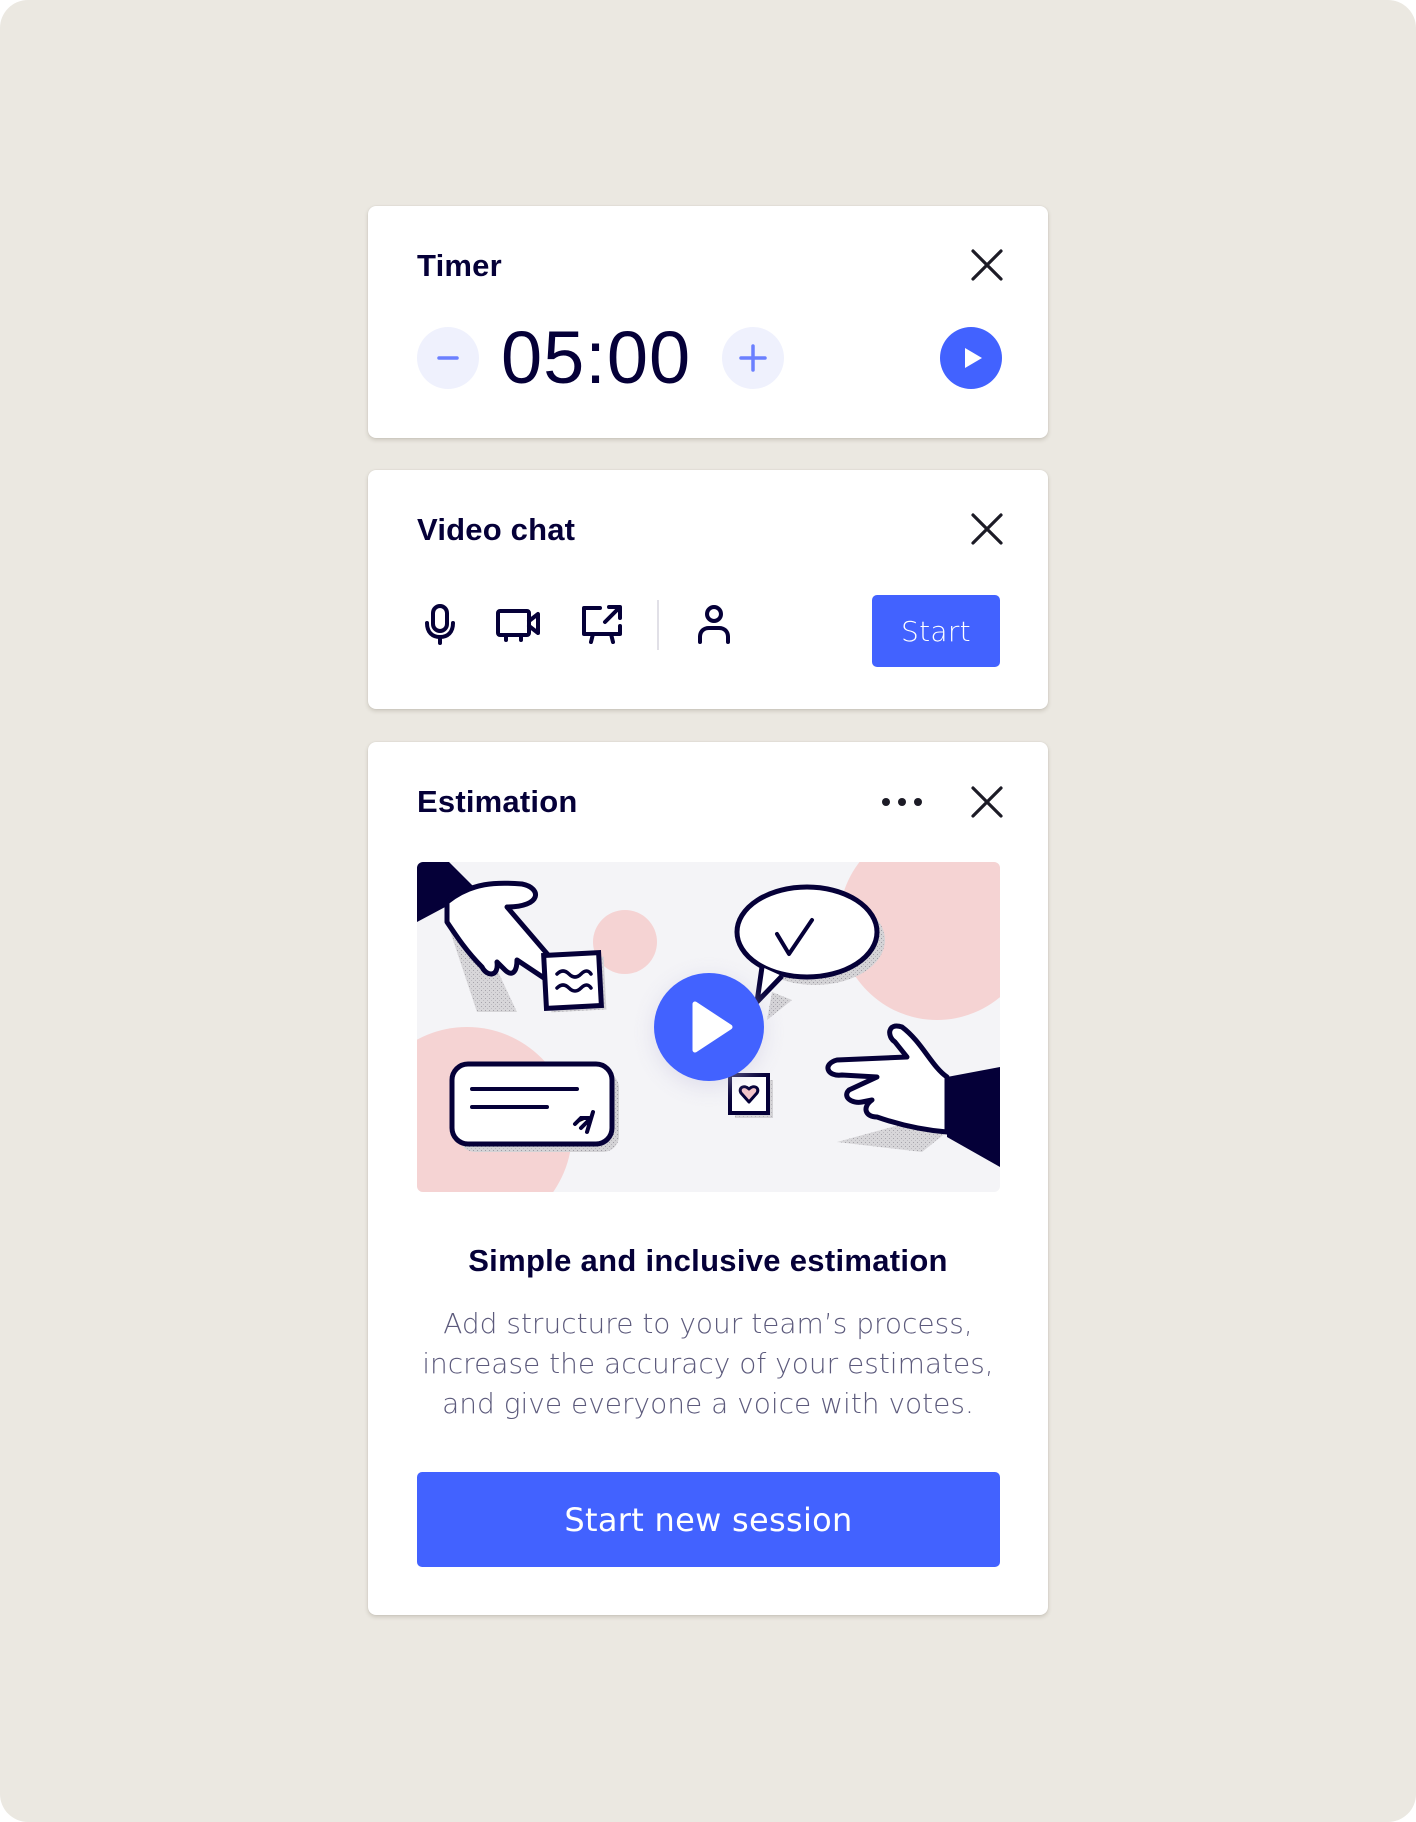 The image size is (1416, 1822). Describe the element at coordinates (936, 631) in the screenshot. I see `start-video-chat-button: Start` at that location.